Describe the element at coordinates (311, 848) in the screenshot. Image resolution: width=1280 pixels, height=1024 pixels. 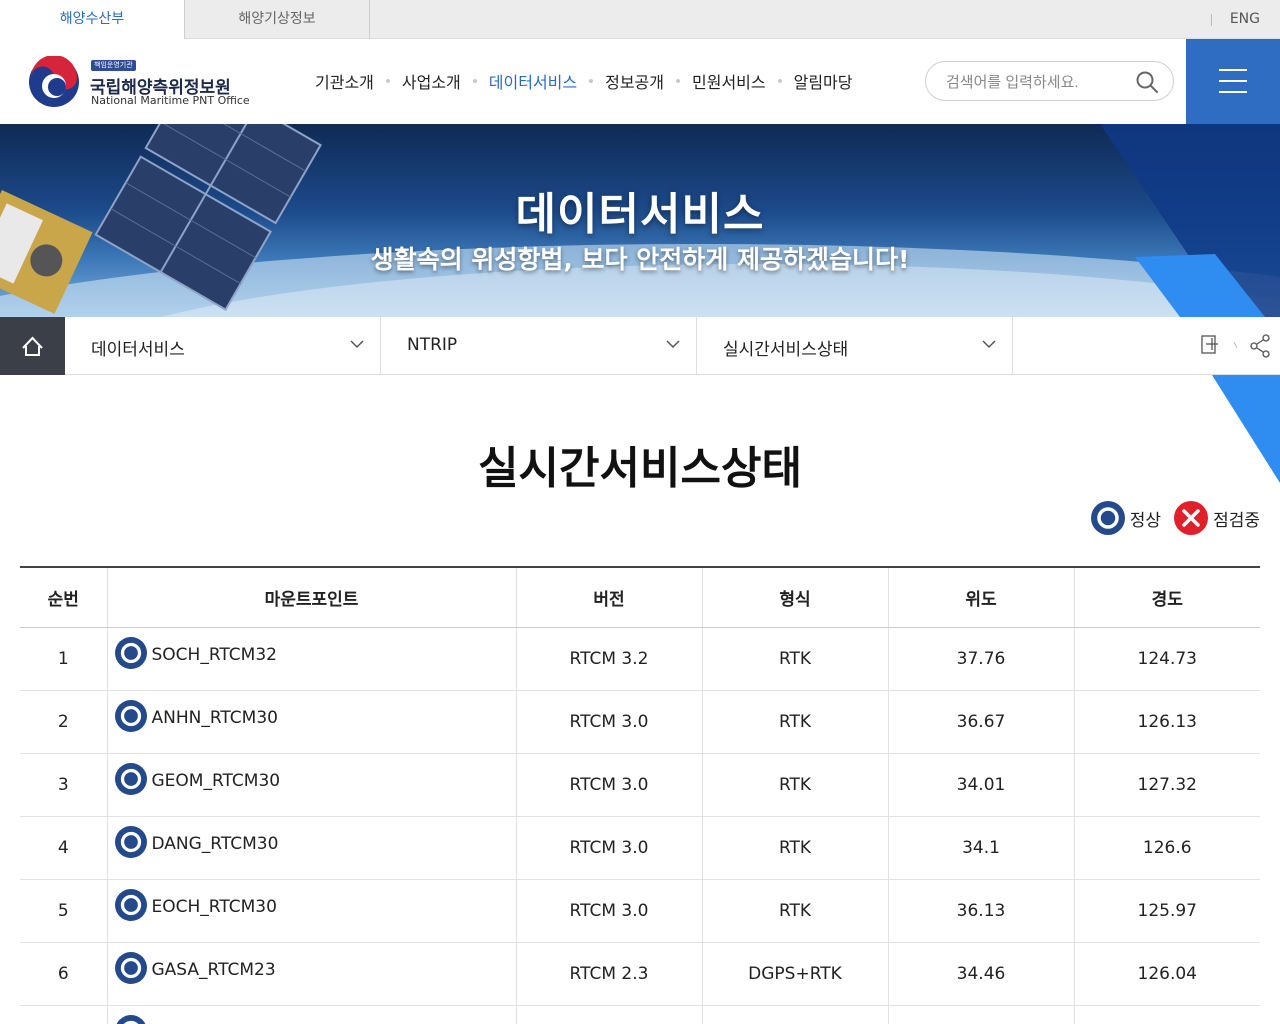
I see `cell-mountpoint: DANG_RTCM30` at that location.